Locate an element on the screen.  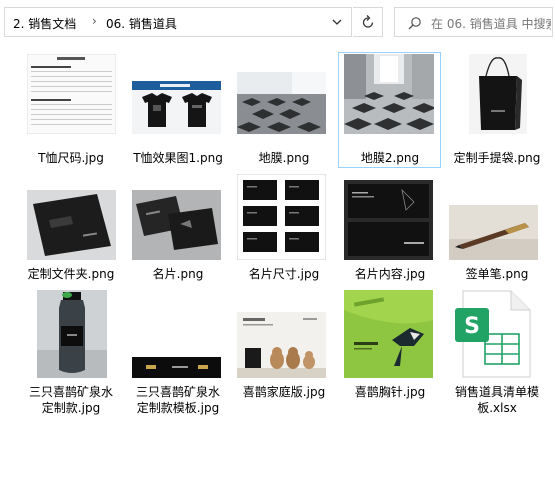
handbag-thumbnail is located at coordinates (498, 94).